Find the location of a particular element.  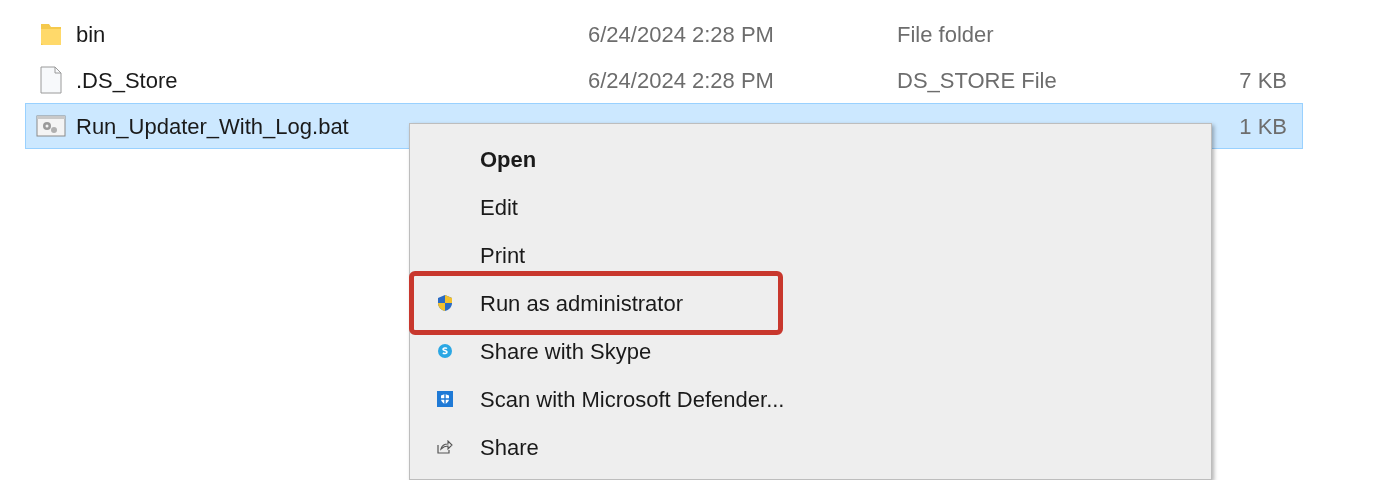

file-type: DS_STORE File is located at coordinates (977, 80).